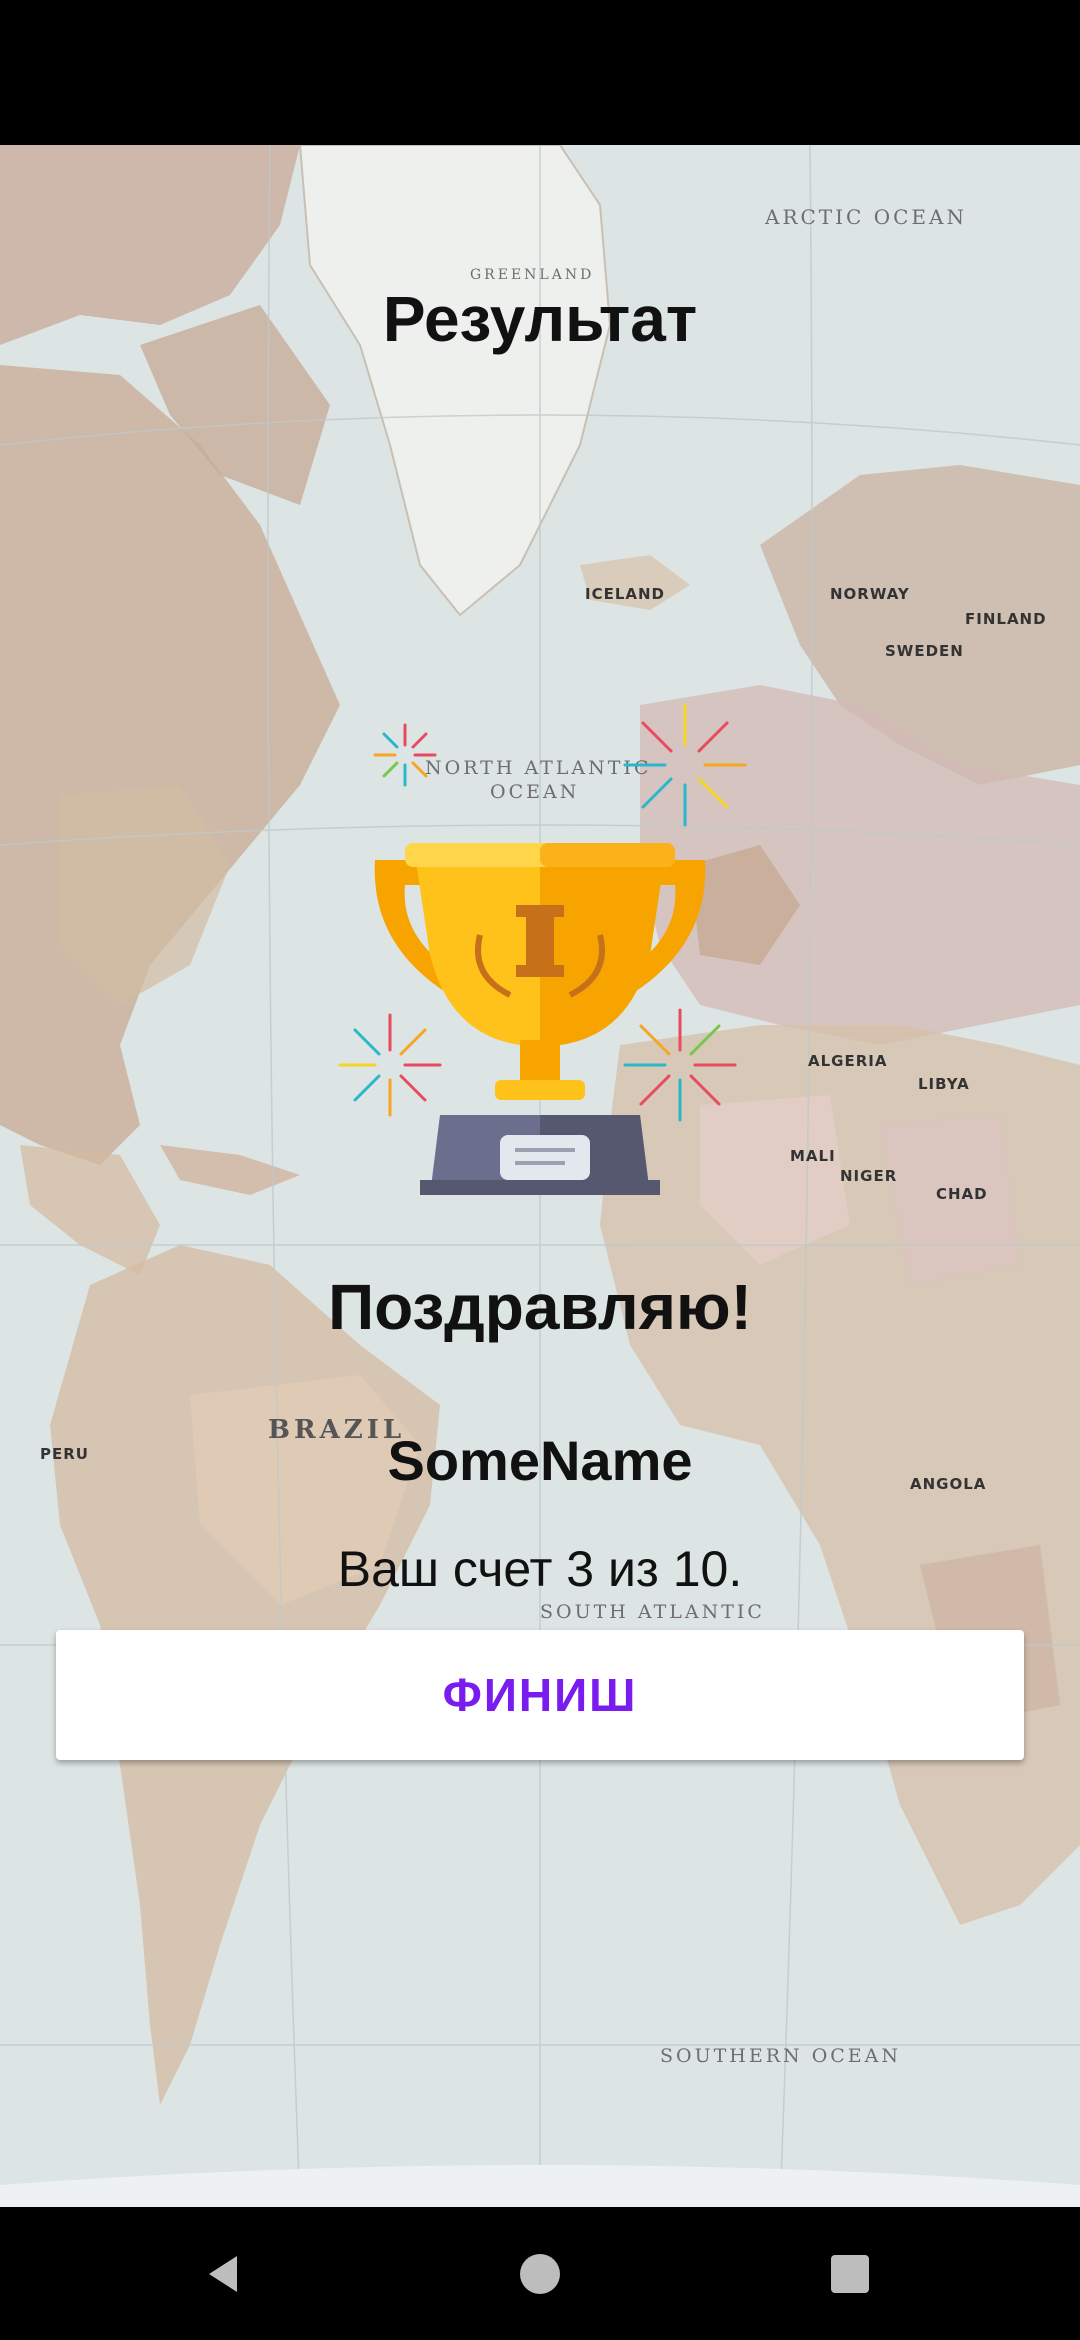  What do you see at coordinates (866, 217) in the screenshot?
I see `map-label-arctic: ARCTIC OCEAN` at bounding box center [866, 217].